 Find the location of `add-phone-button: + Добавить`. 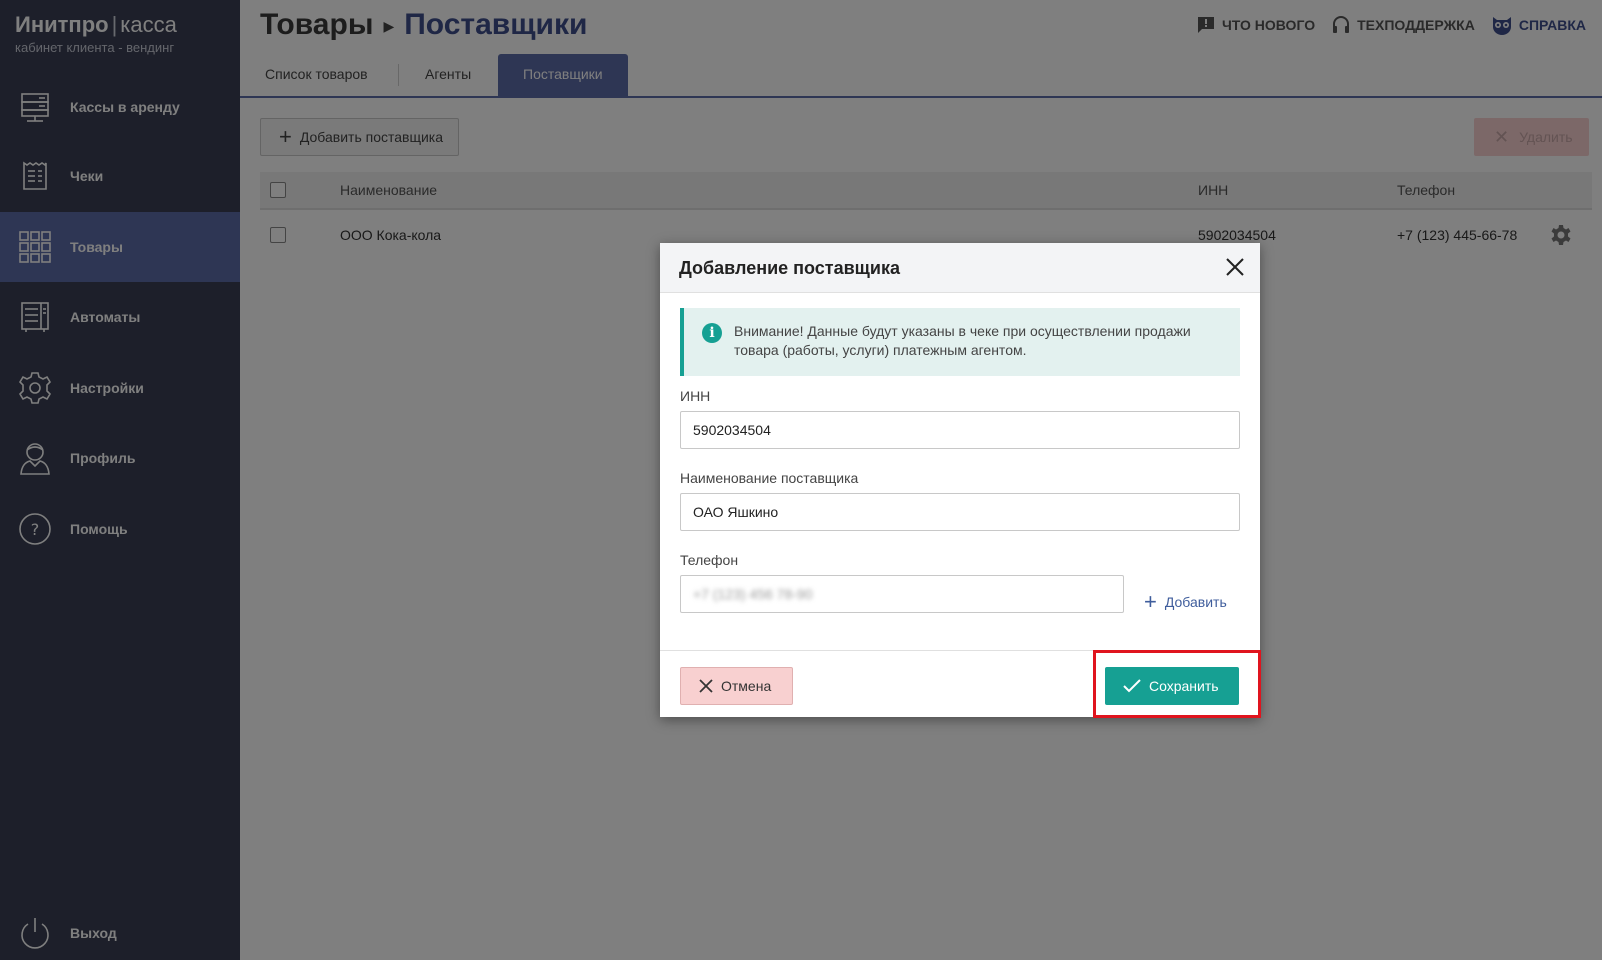

add-phone-button: + Добавить is located at coordinates (1185, 602).